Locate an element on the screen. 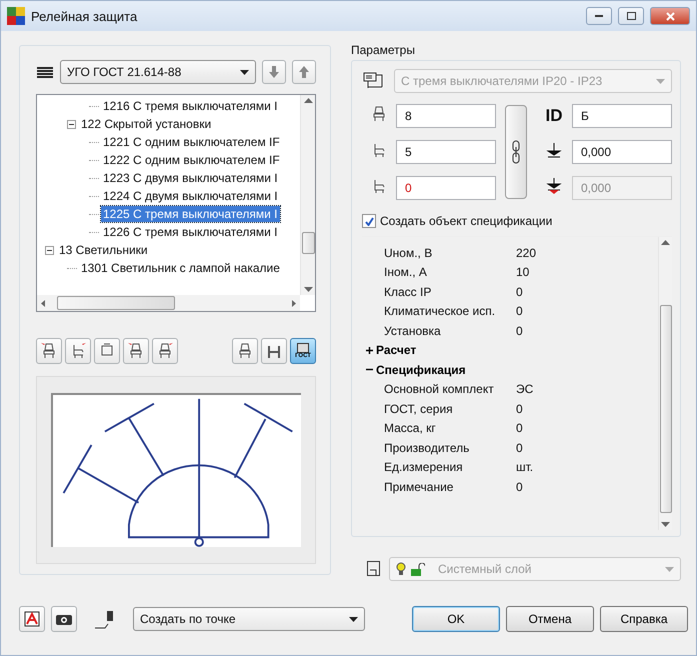  library-dropdown: УГО ГОСТ 21.614-88 is located at coordinates (158, 72).